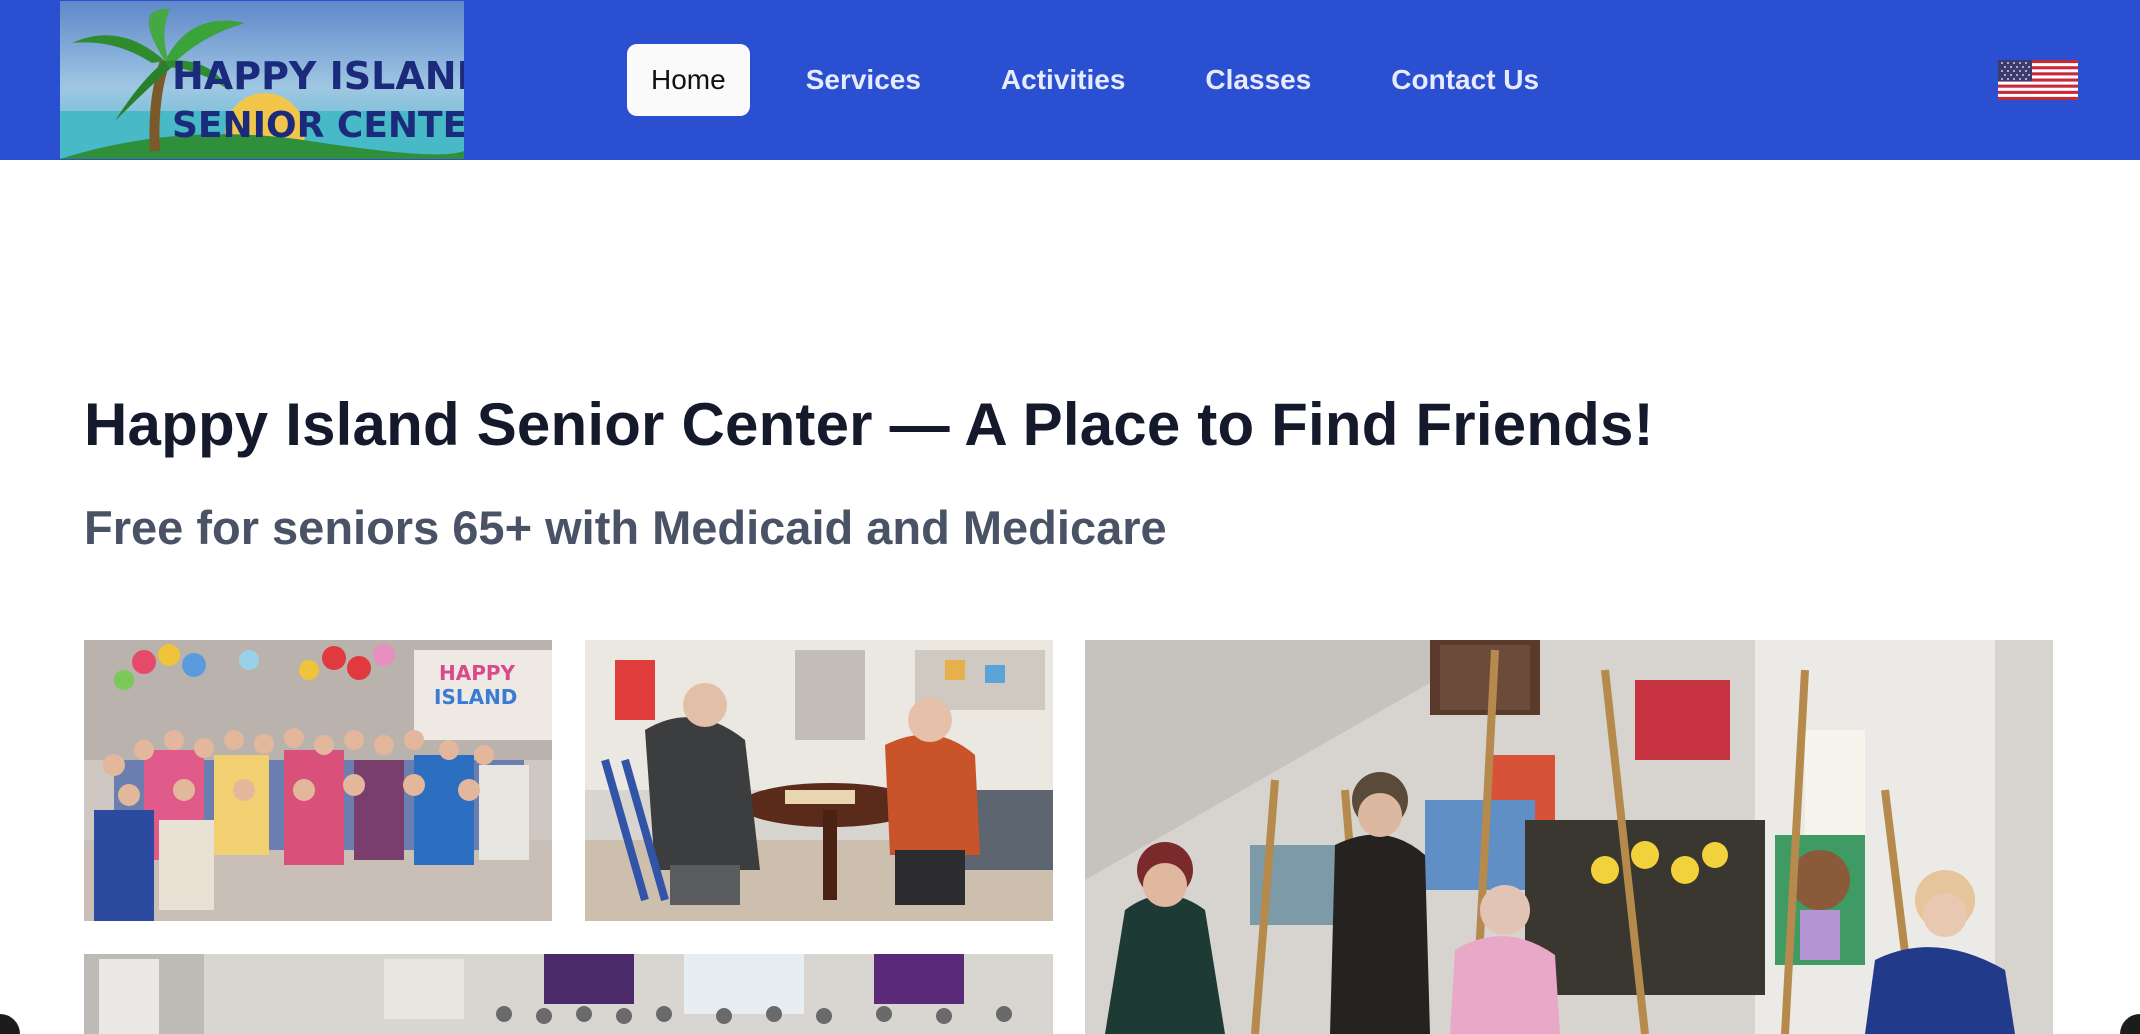 The height and width of the screenshot is (1034, 2140). I want to click on dining-hall-photo, so click(568, 994).